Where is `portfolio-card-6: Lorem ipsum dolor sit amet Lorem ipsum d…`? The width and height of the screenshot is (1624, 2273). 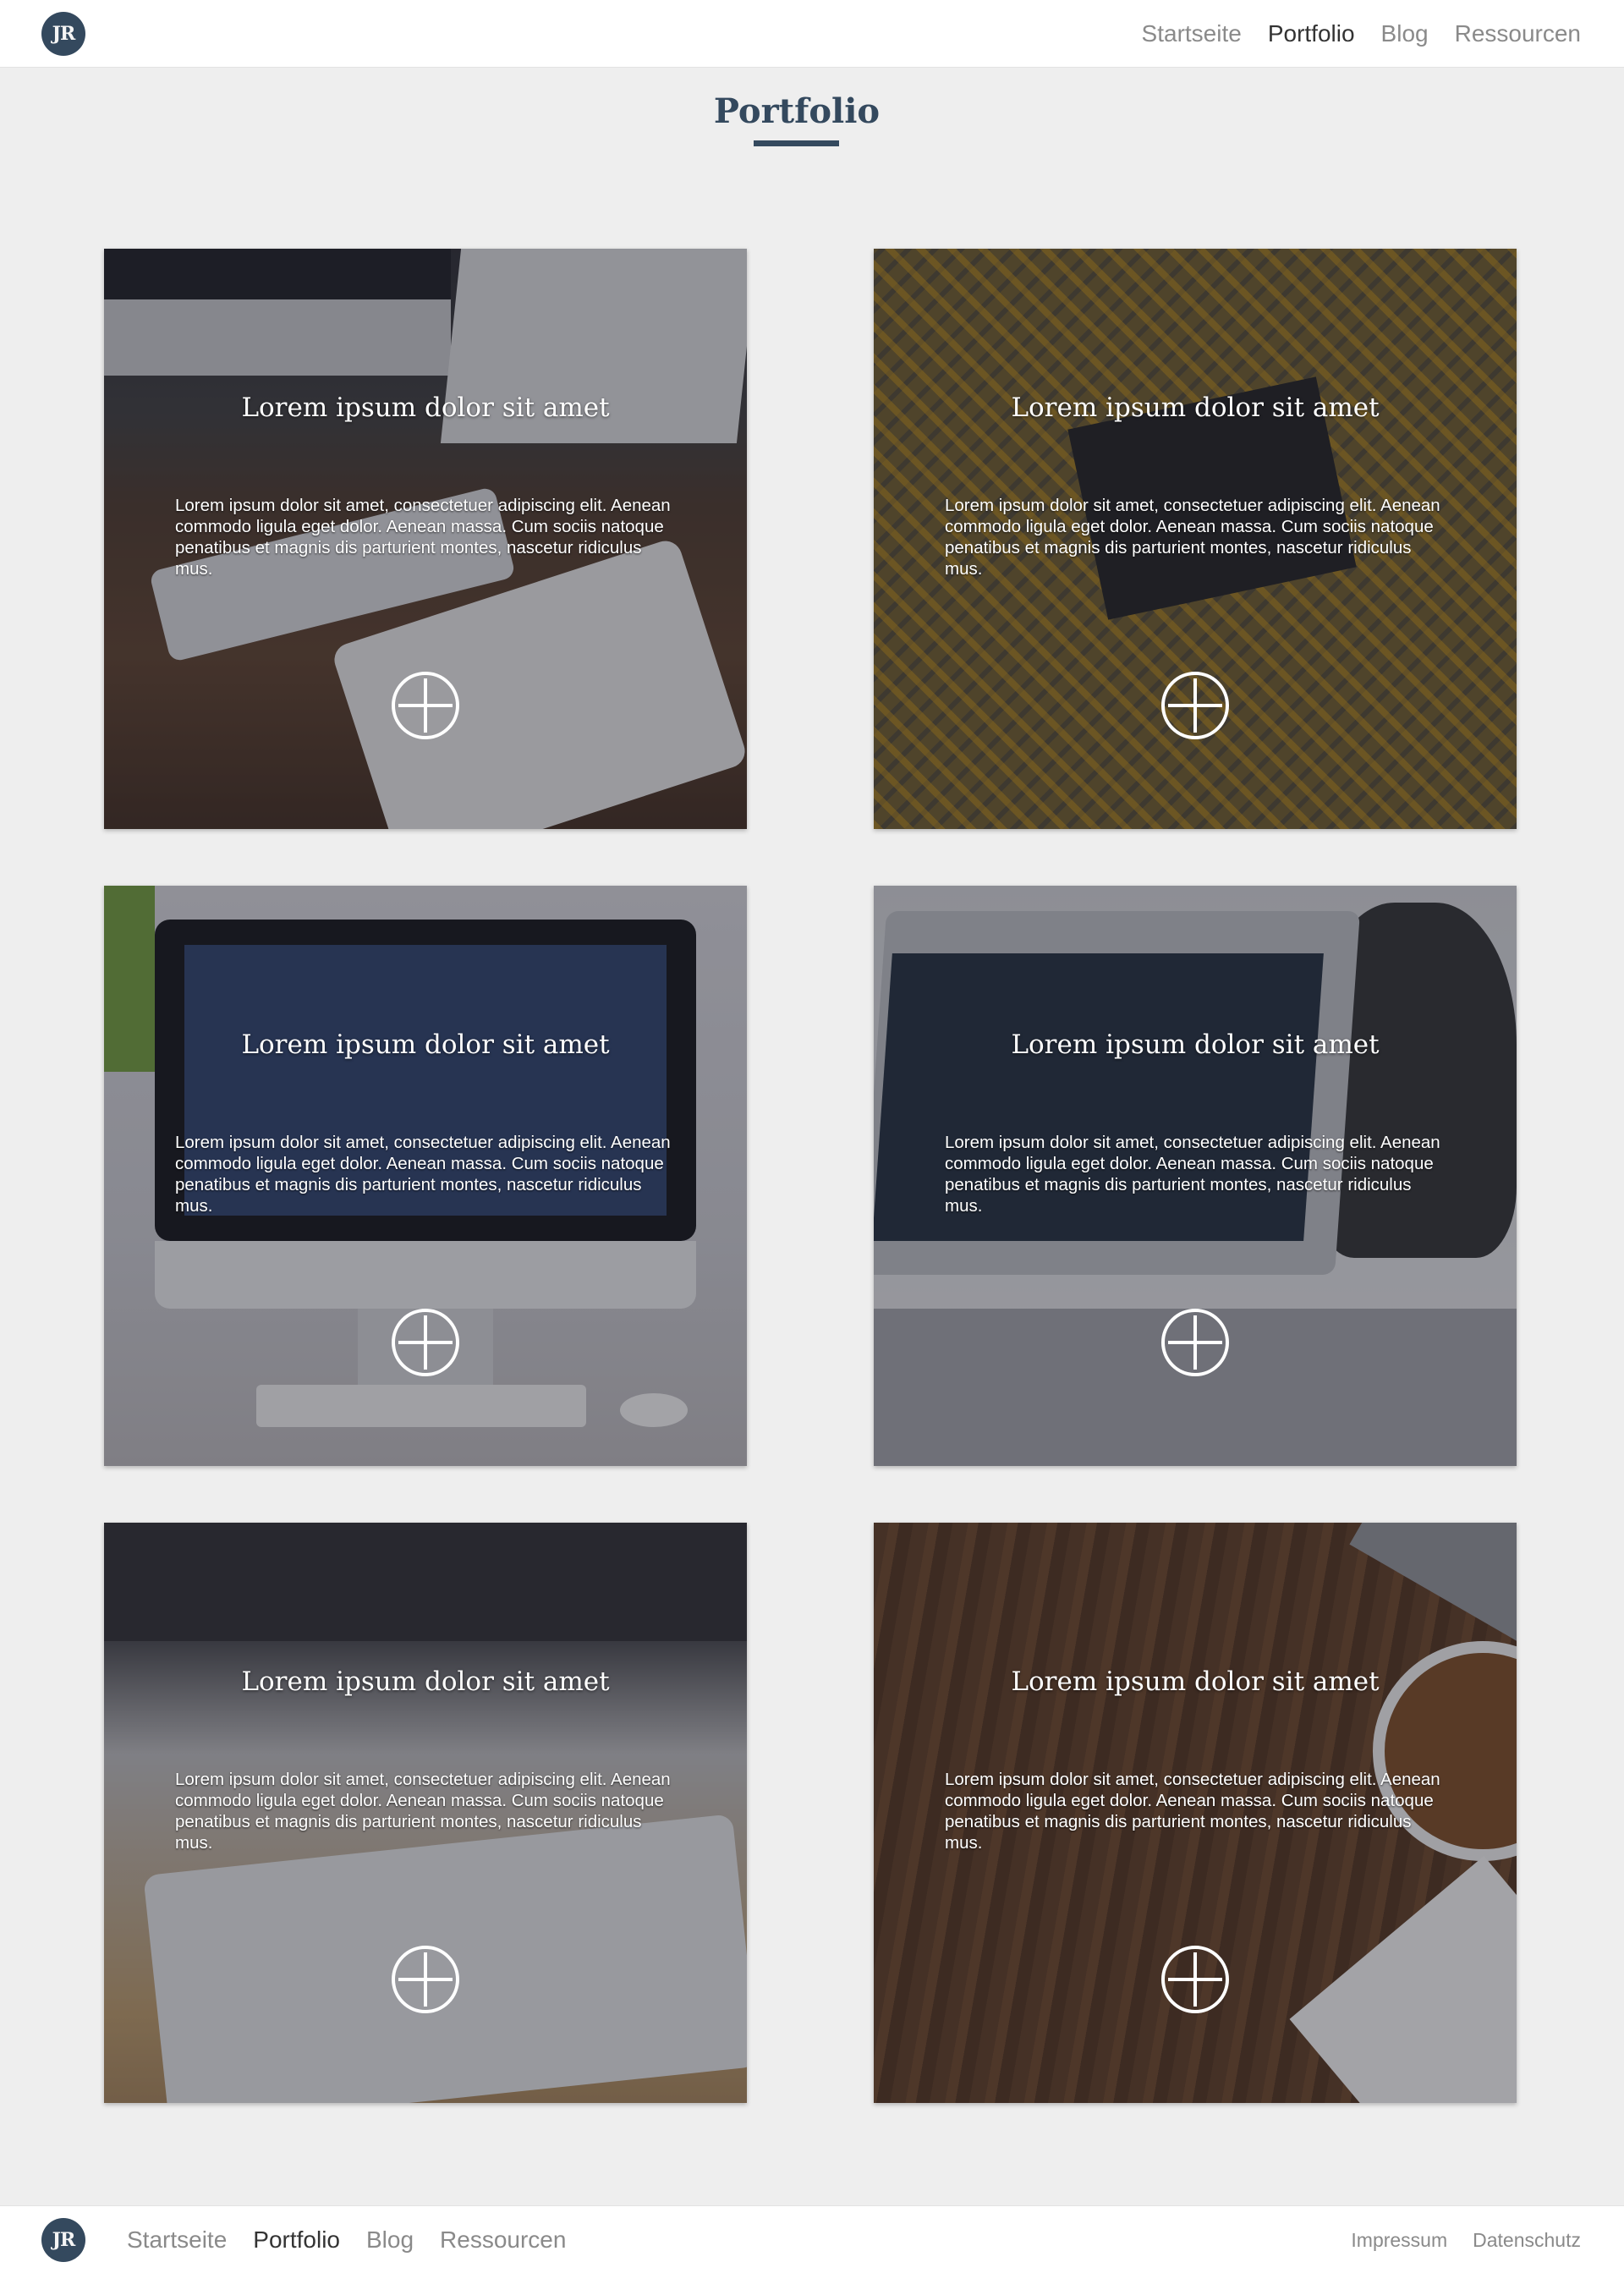
portfolio-card-6: Lorem ipsum dolor sit amet Lorem ipsum d… is located at coordinates (1195, 1813).